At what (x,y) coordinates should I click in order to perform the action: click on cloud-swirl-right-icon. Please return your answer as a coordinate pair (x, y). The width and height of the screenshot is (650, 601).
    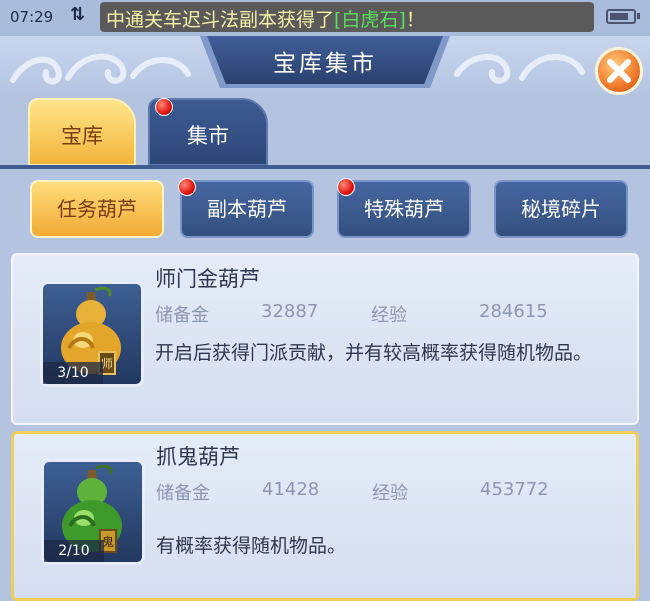
    Looking at the image, I should click on (519, 69).